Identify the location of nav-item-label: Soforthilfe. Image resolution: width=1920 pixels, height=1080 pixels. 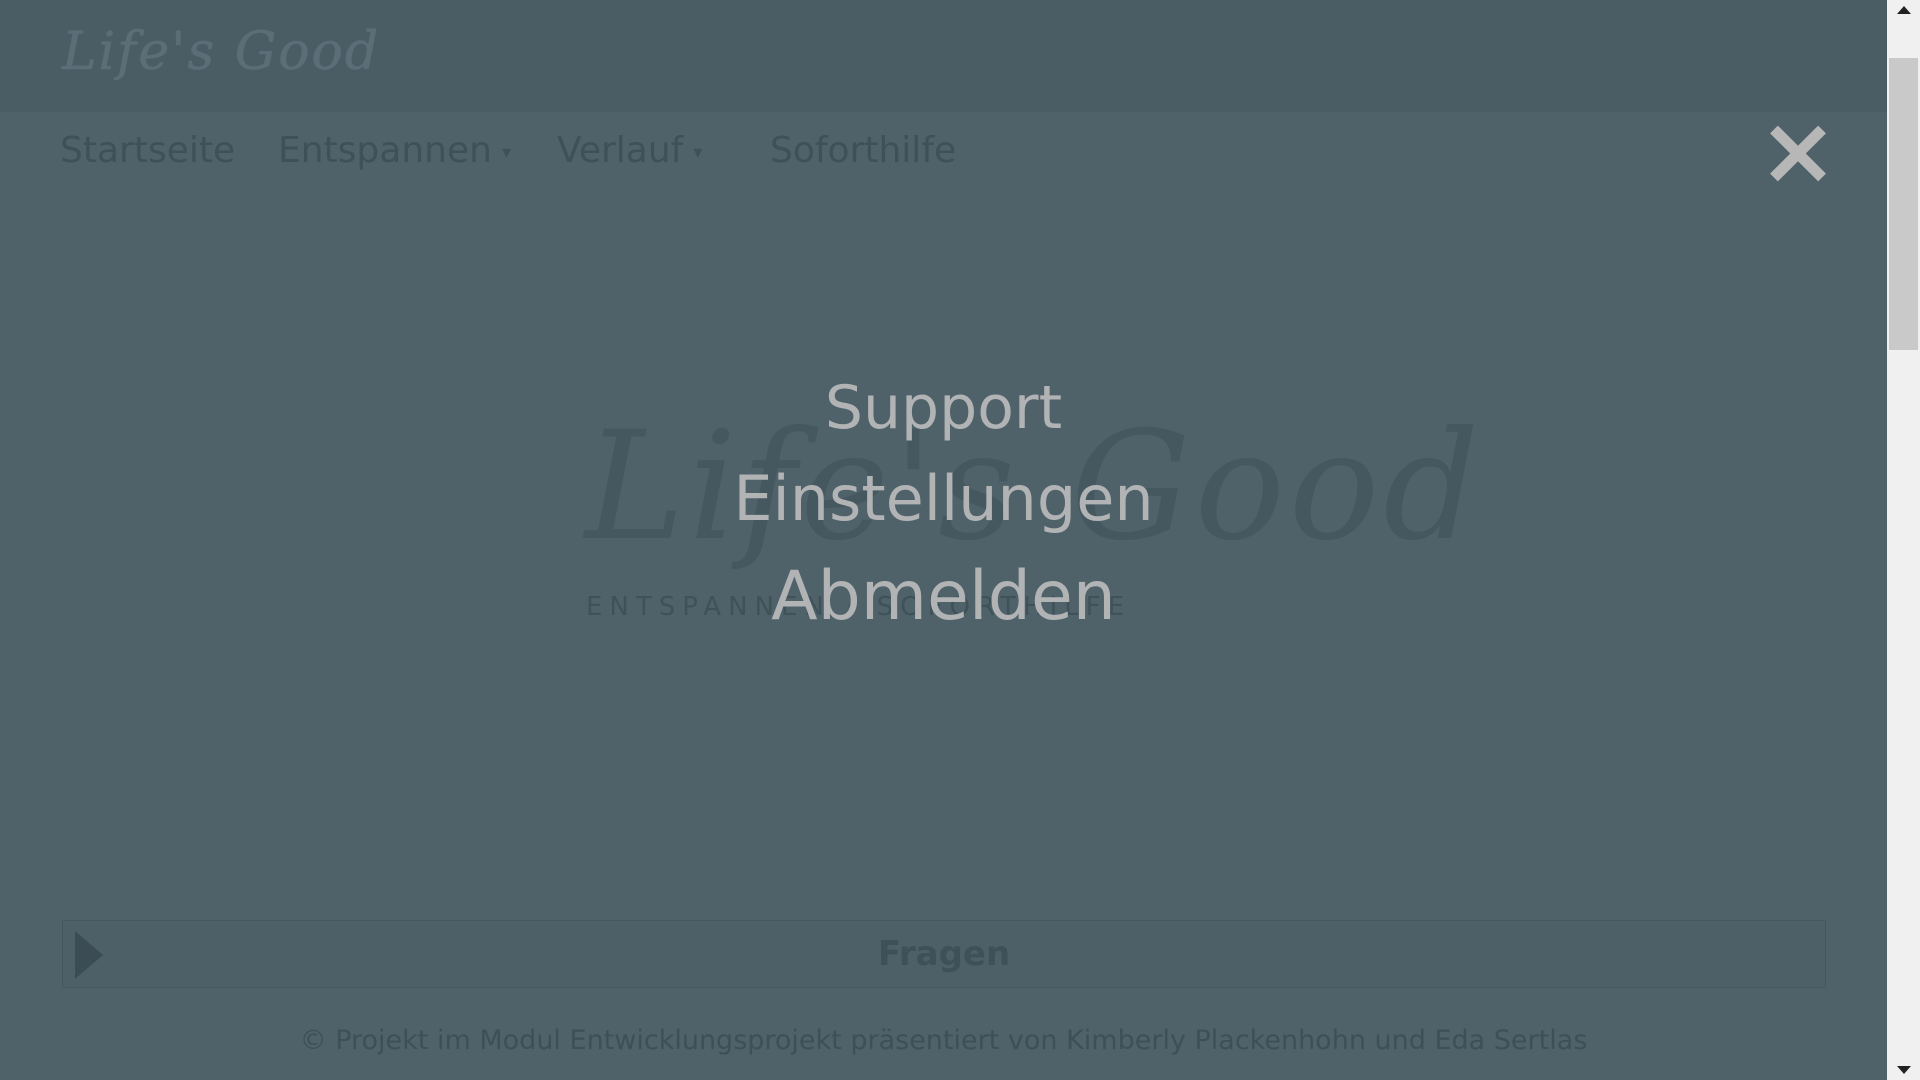
(863, 150).